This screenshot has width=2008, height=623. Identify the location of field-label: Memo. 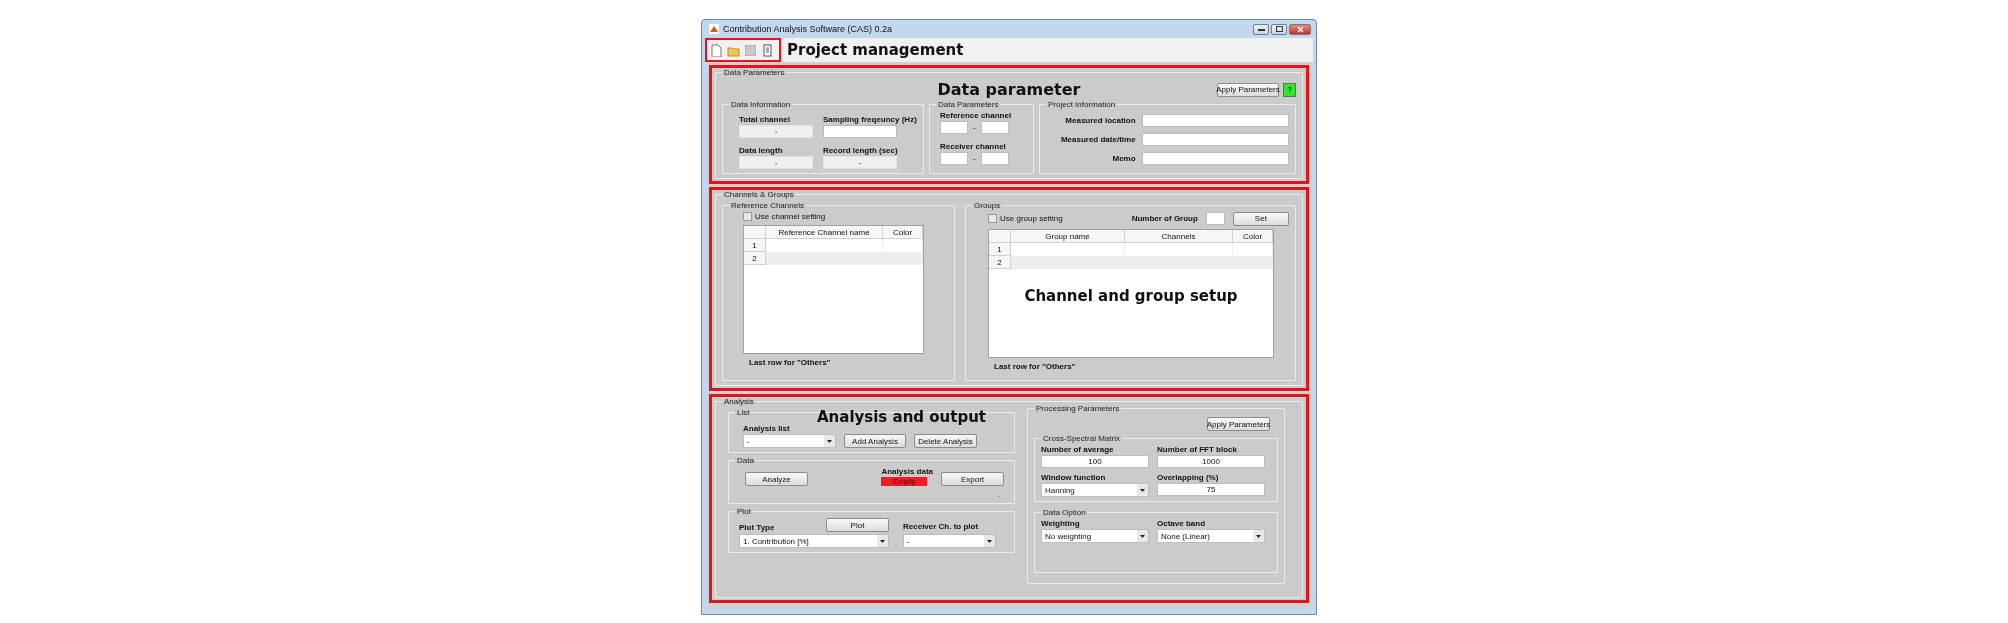
(1123, 158).